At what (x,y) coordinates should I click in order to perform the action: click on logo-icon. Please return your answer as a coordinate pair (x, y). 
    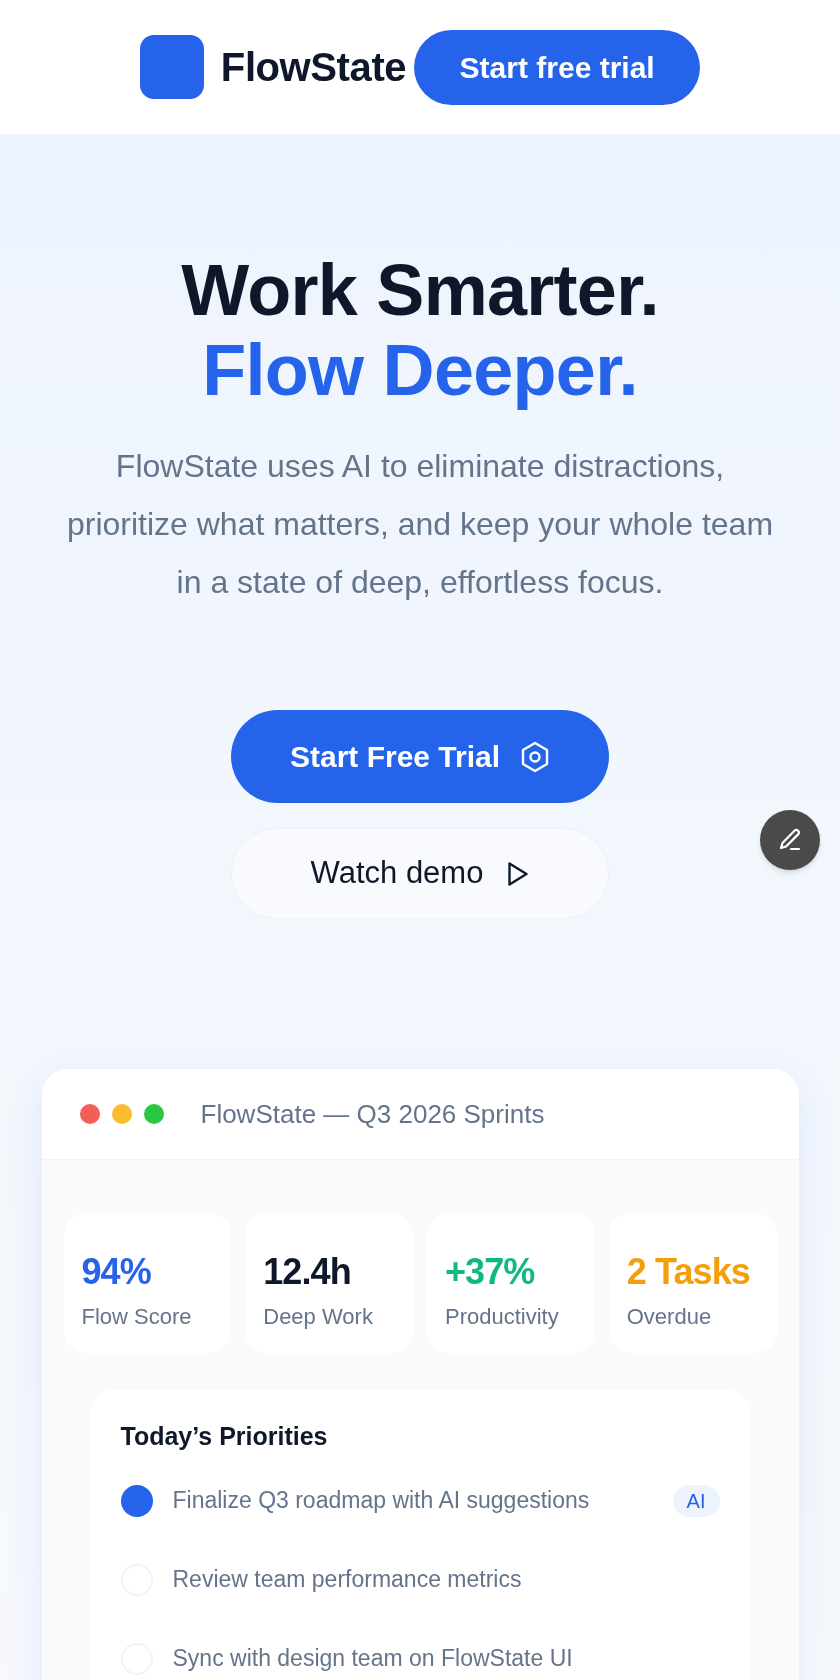
    Looking at the image, I should click on (171, 67).